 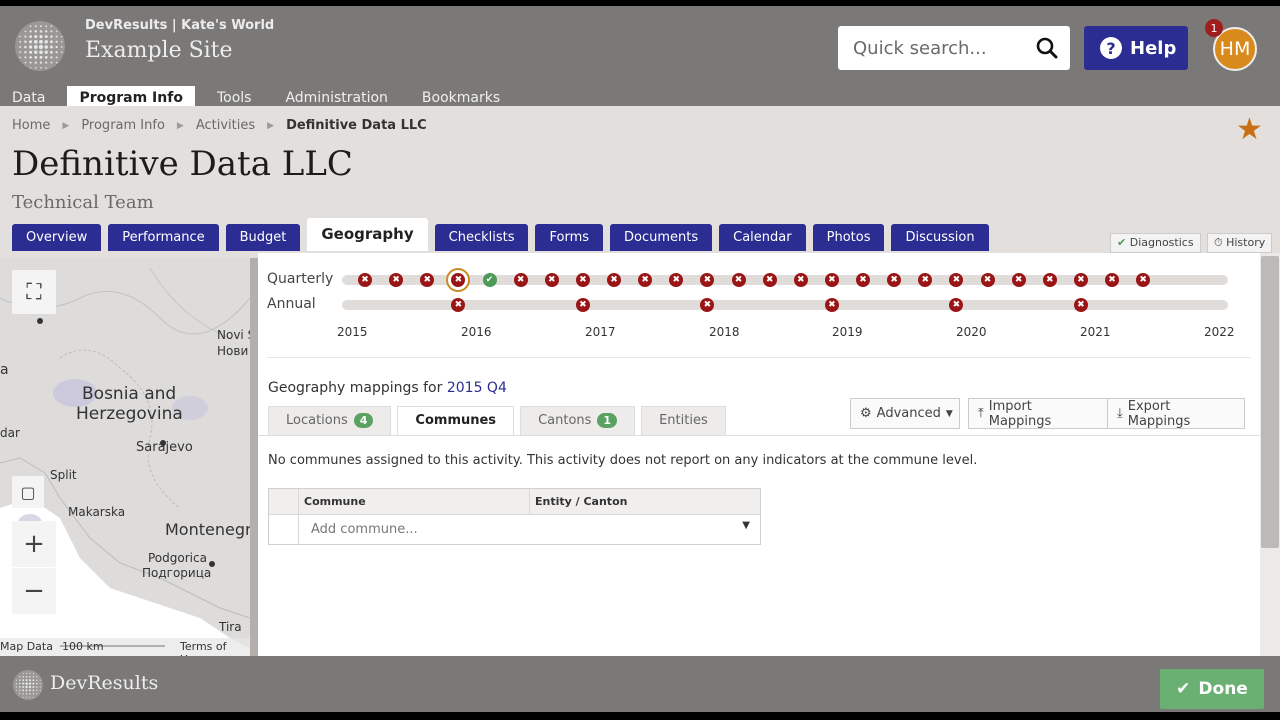 What do you see at coordinates (177, 573) in the screenshot?
I see `map-label-podgorica-cyrillic: Подгорица` at bounding box center [177, 573].